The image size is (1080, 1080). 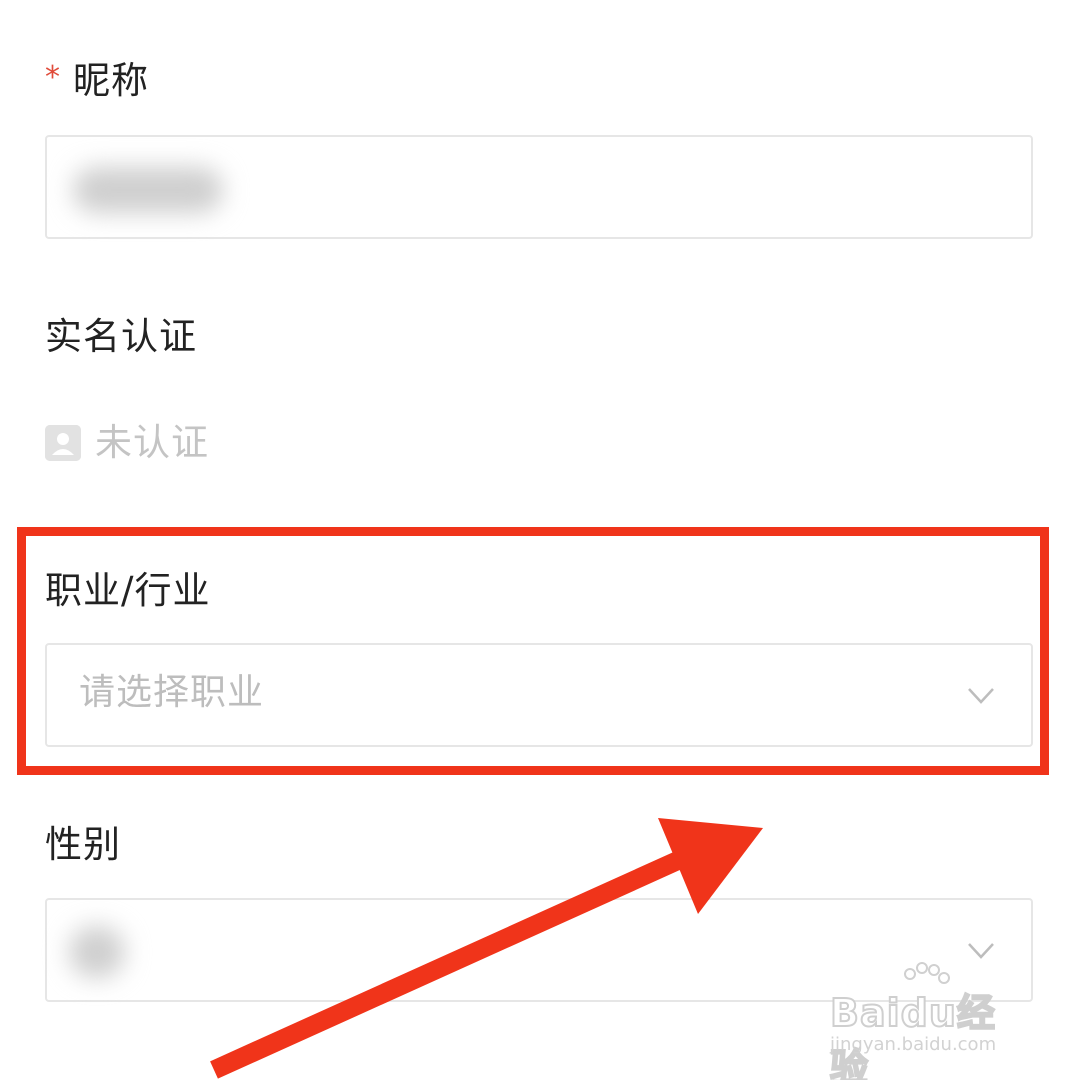 I want to click on watermark-logo: Baidu经验 jingyan.baidu.com, so click(x=926, y=1021).